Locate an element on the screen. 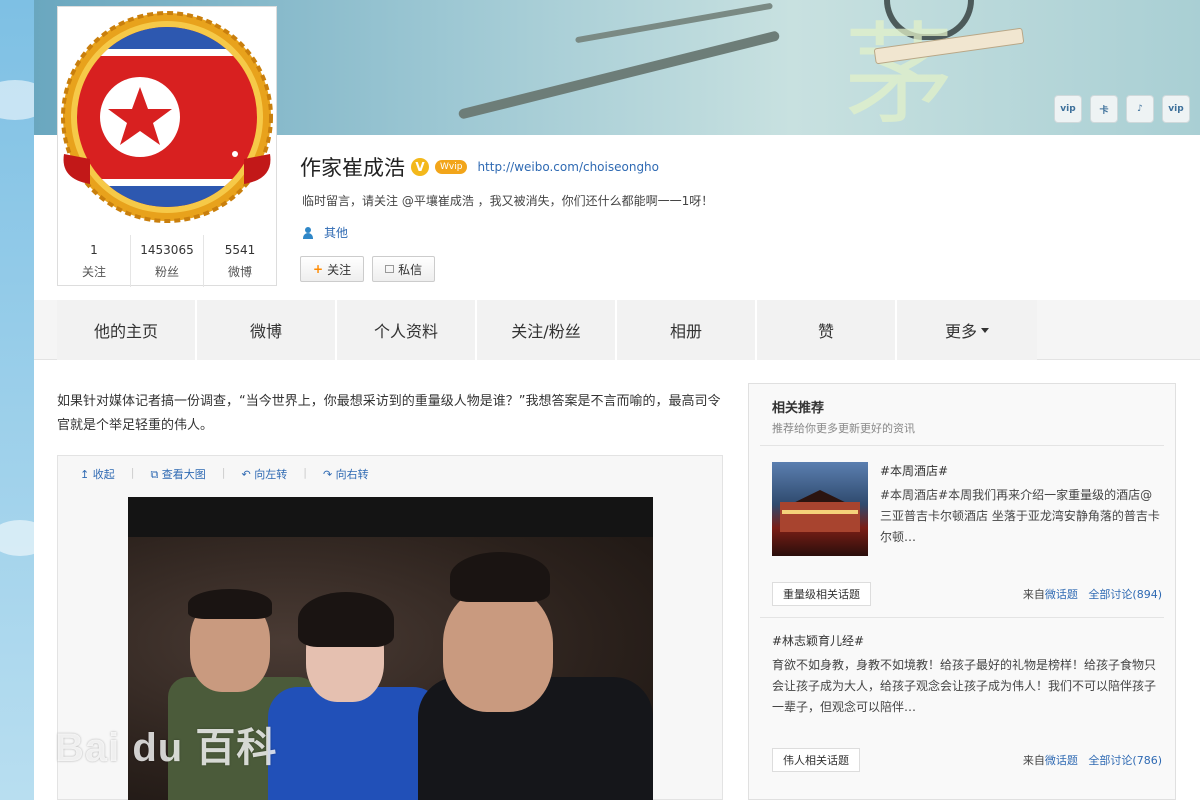  topic-thumbnail is located at coordinates (820, 509).